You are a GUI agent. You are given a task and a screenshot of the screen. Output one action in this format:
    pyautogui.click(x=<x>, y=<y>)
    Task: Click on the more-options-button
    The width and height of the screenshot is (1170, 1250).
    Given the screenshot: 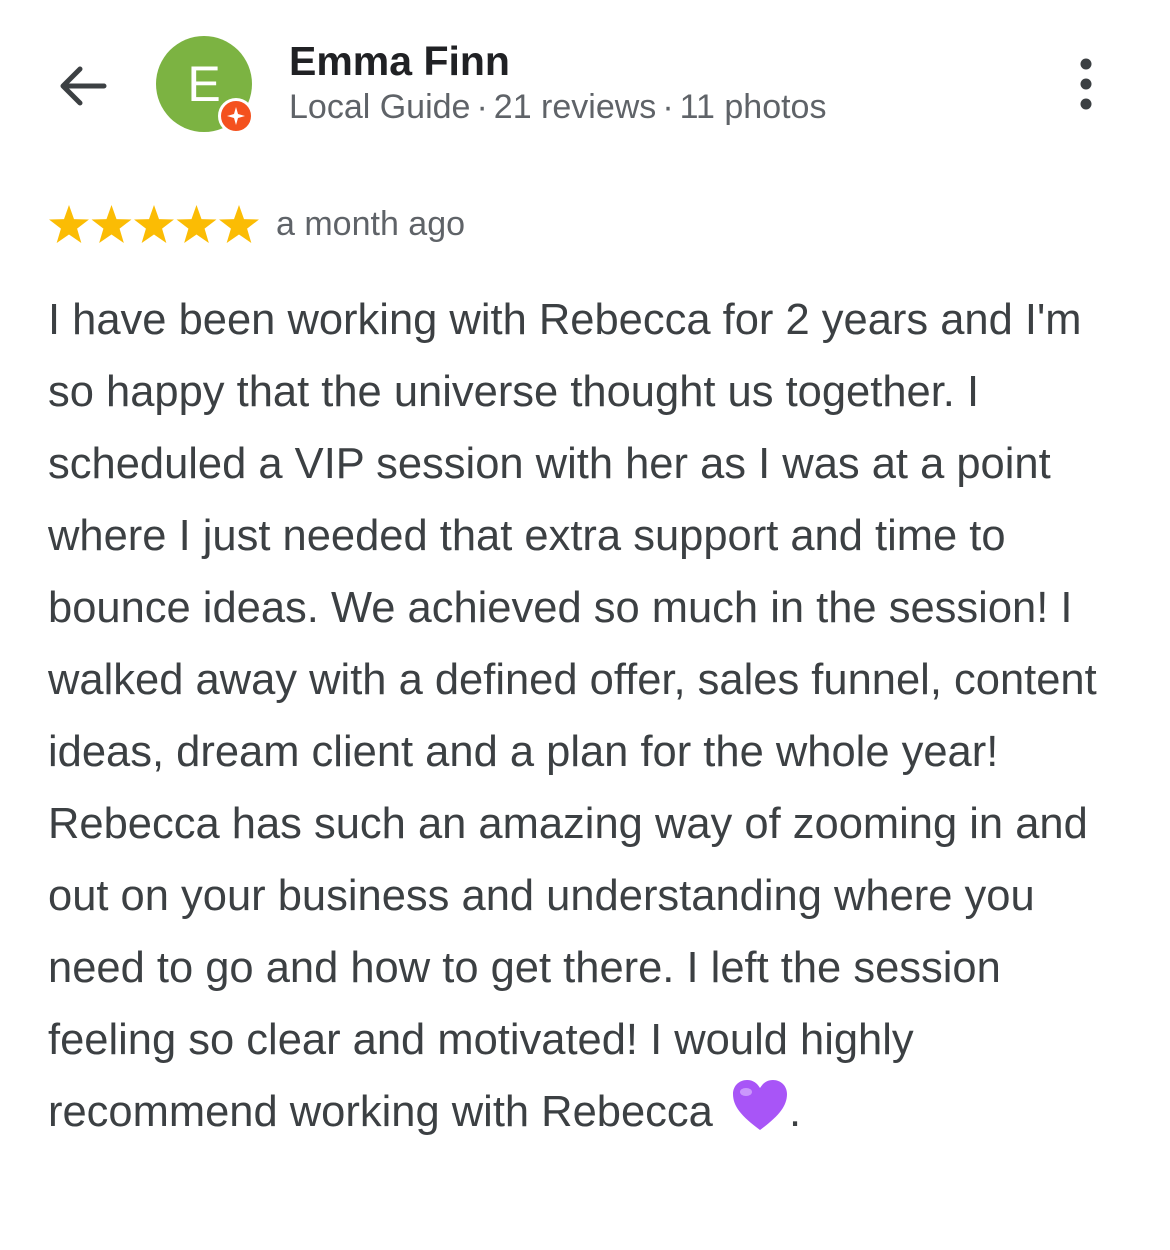 What is the action you would take?
    pyautogui.click(x=1086, y=86)
    